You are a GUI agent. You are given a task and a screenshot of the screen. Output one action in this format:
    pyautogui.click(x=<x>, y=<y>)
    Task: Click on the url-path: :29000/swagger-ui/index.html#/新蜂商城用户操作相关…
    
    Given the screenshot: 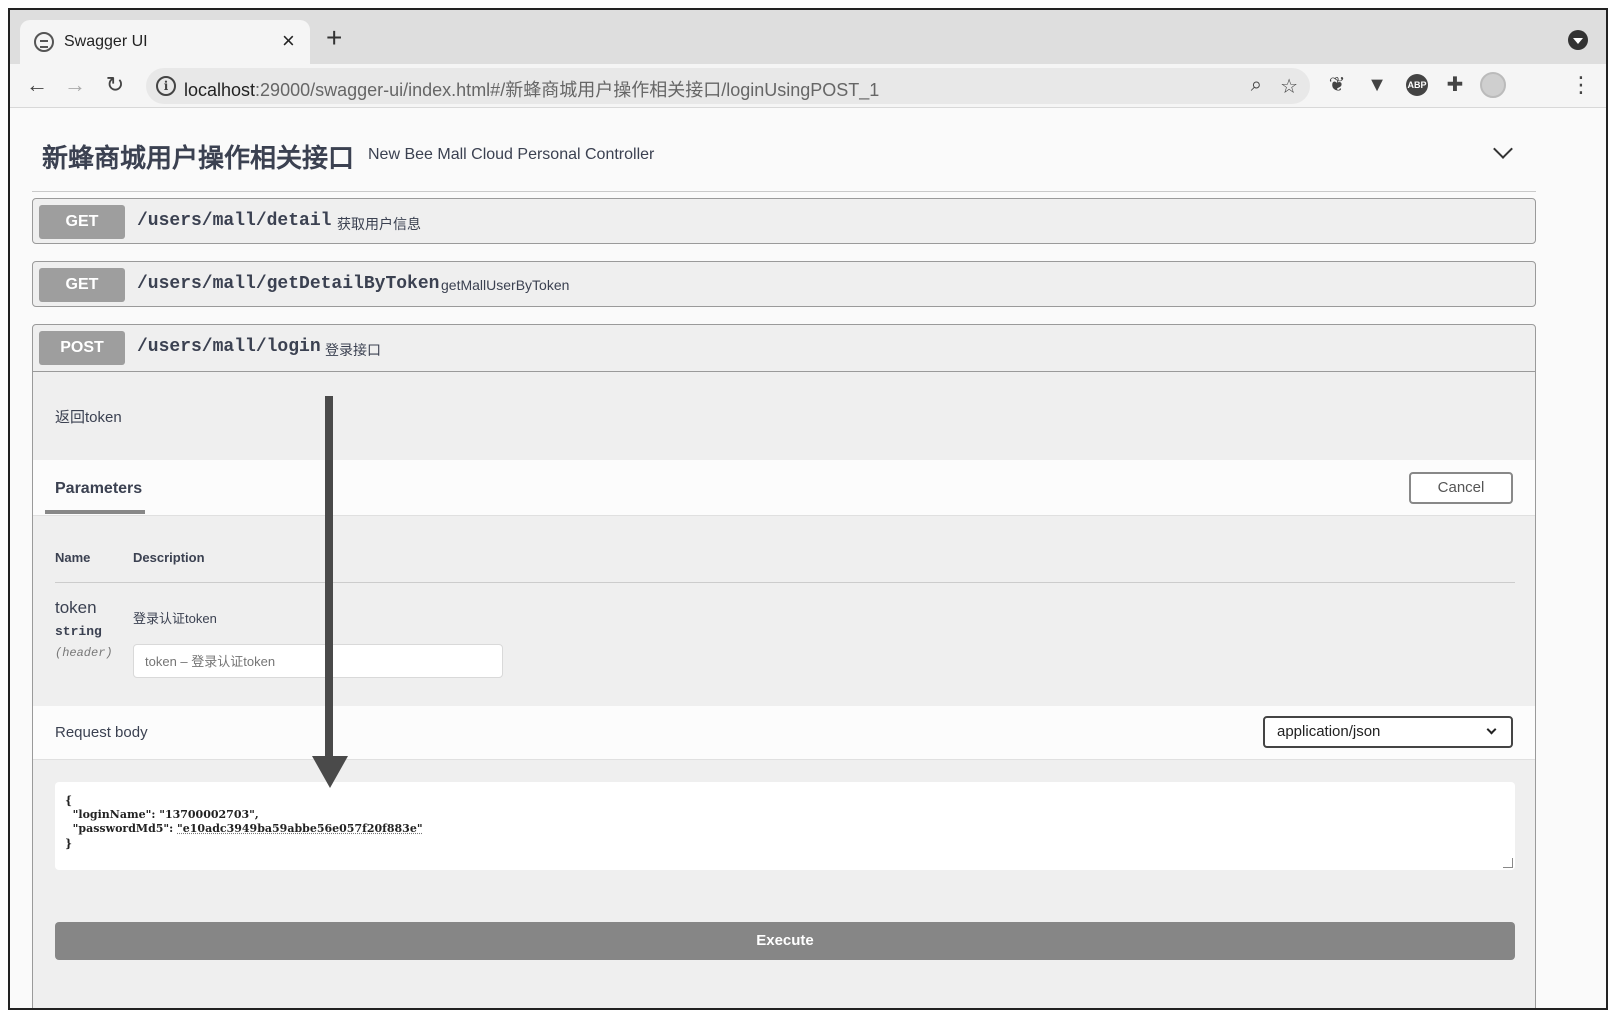 What is the action you would take?
    pyautogui.click(x=567, y=90)
    